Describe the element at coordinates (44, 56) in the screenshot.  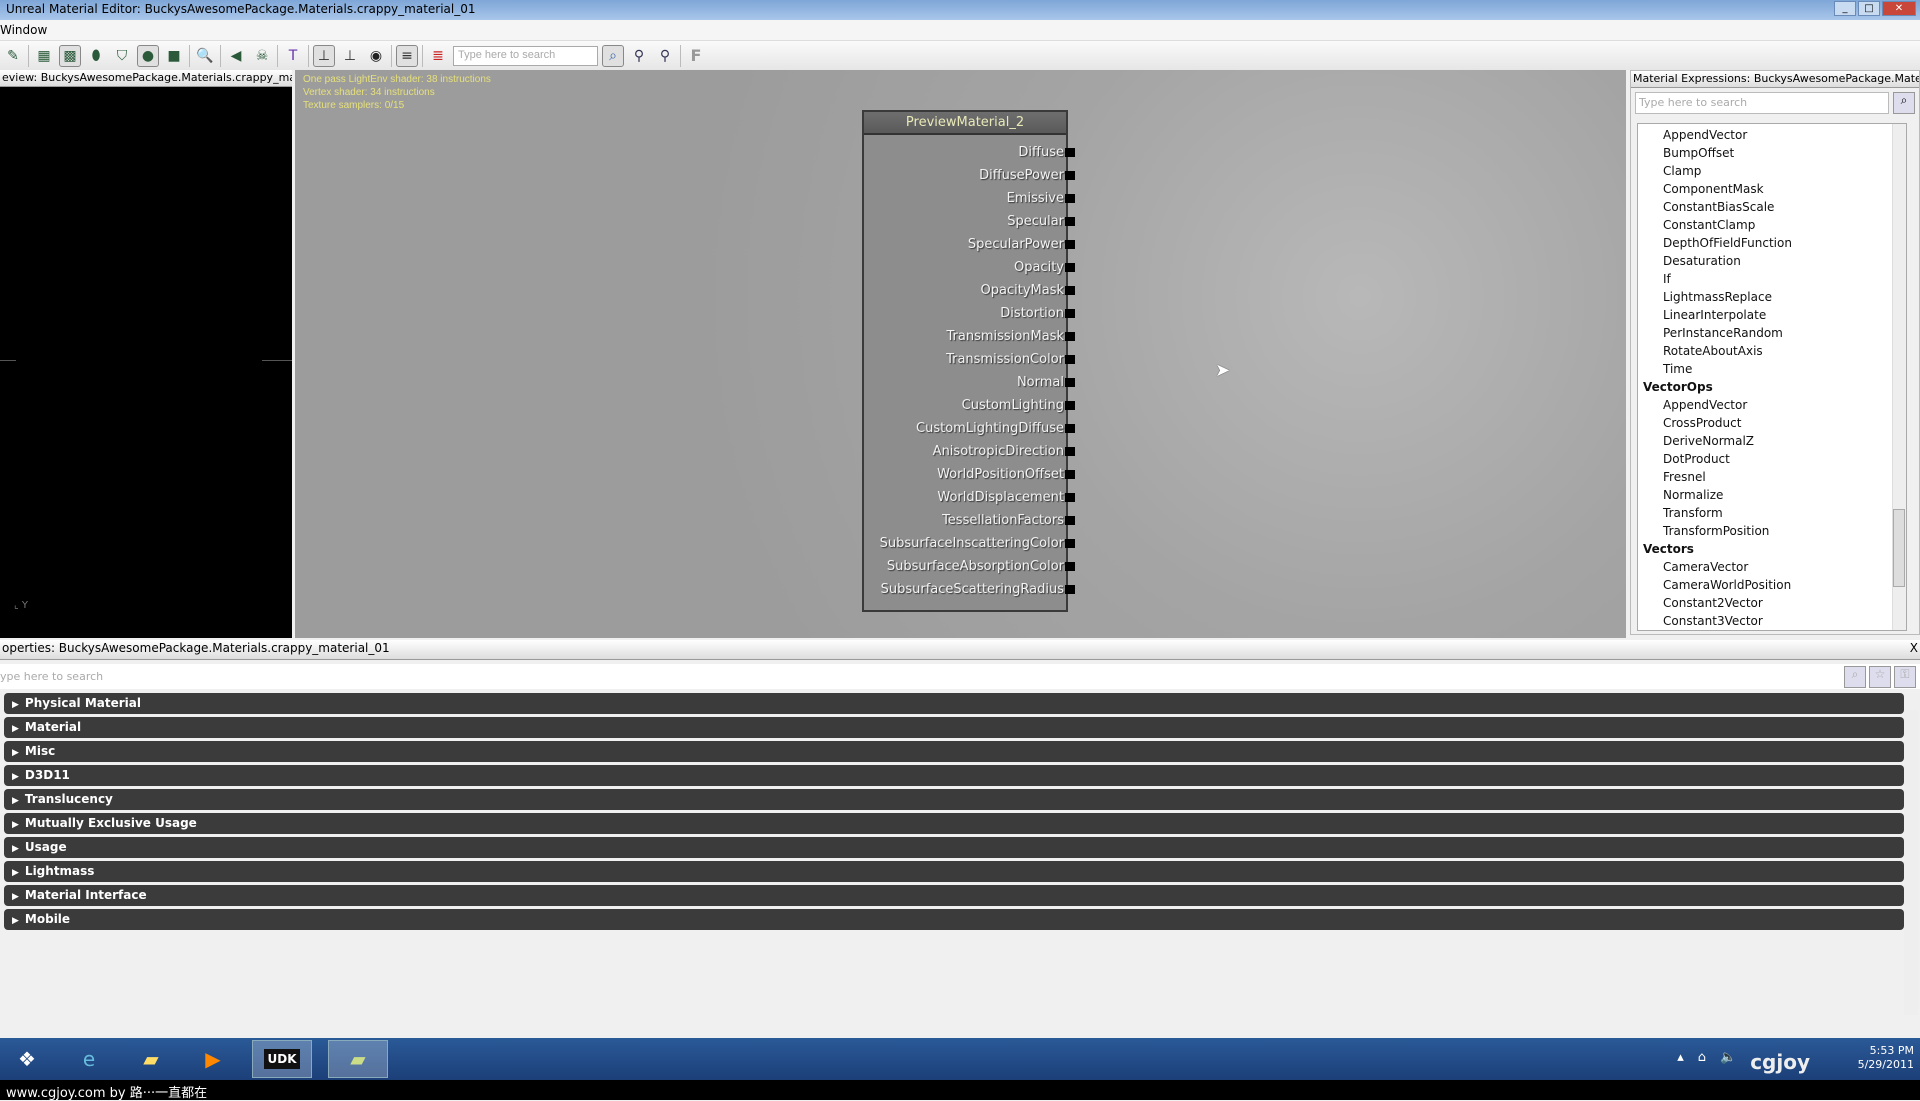
I see `layout-icon: ▦` at that location.